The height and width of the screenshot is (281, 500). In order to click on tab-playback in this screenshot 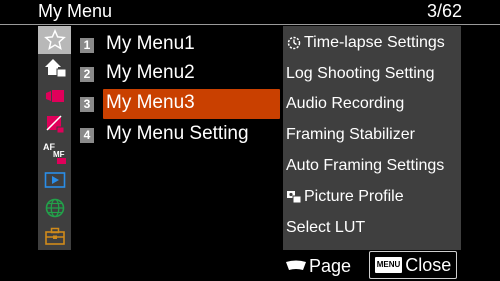, I will do `click(54, 180)`.